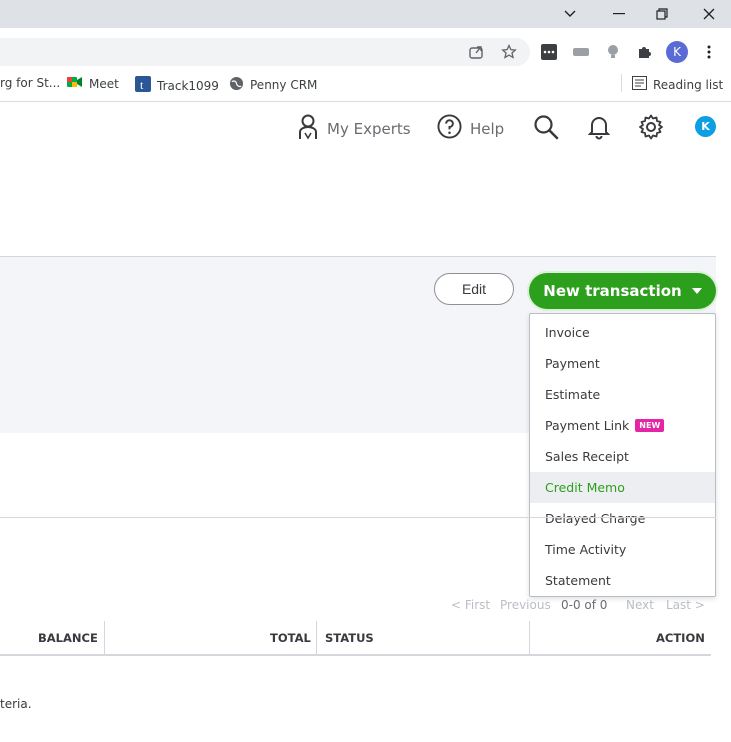 This screenshot has width=731, height=742. What do you see at coordinates (16, 704) in the screenshot?
I see `empty-table-message: teria.` at bounding box center [16, 704].